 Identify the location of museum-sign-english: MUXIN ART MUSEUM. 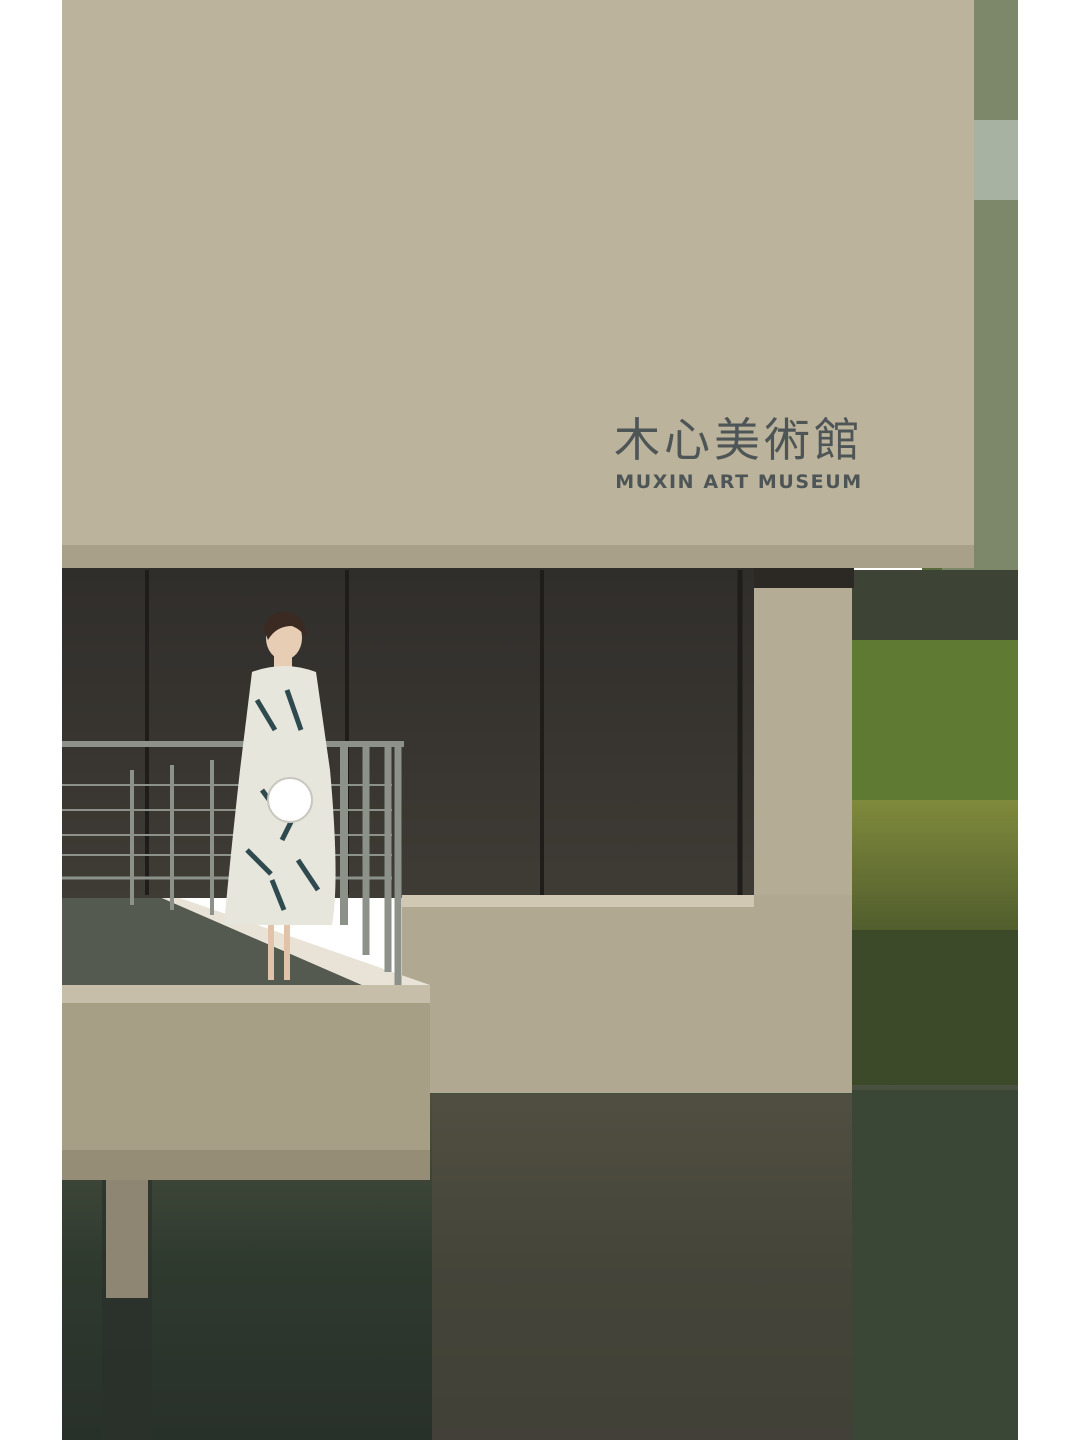
(739, 482).